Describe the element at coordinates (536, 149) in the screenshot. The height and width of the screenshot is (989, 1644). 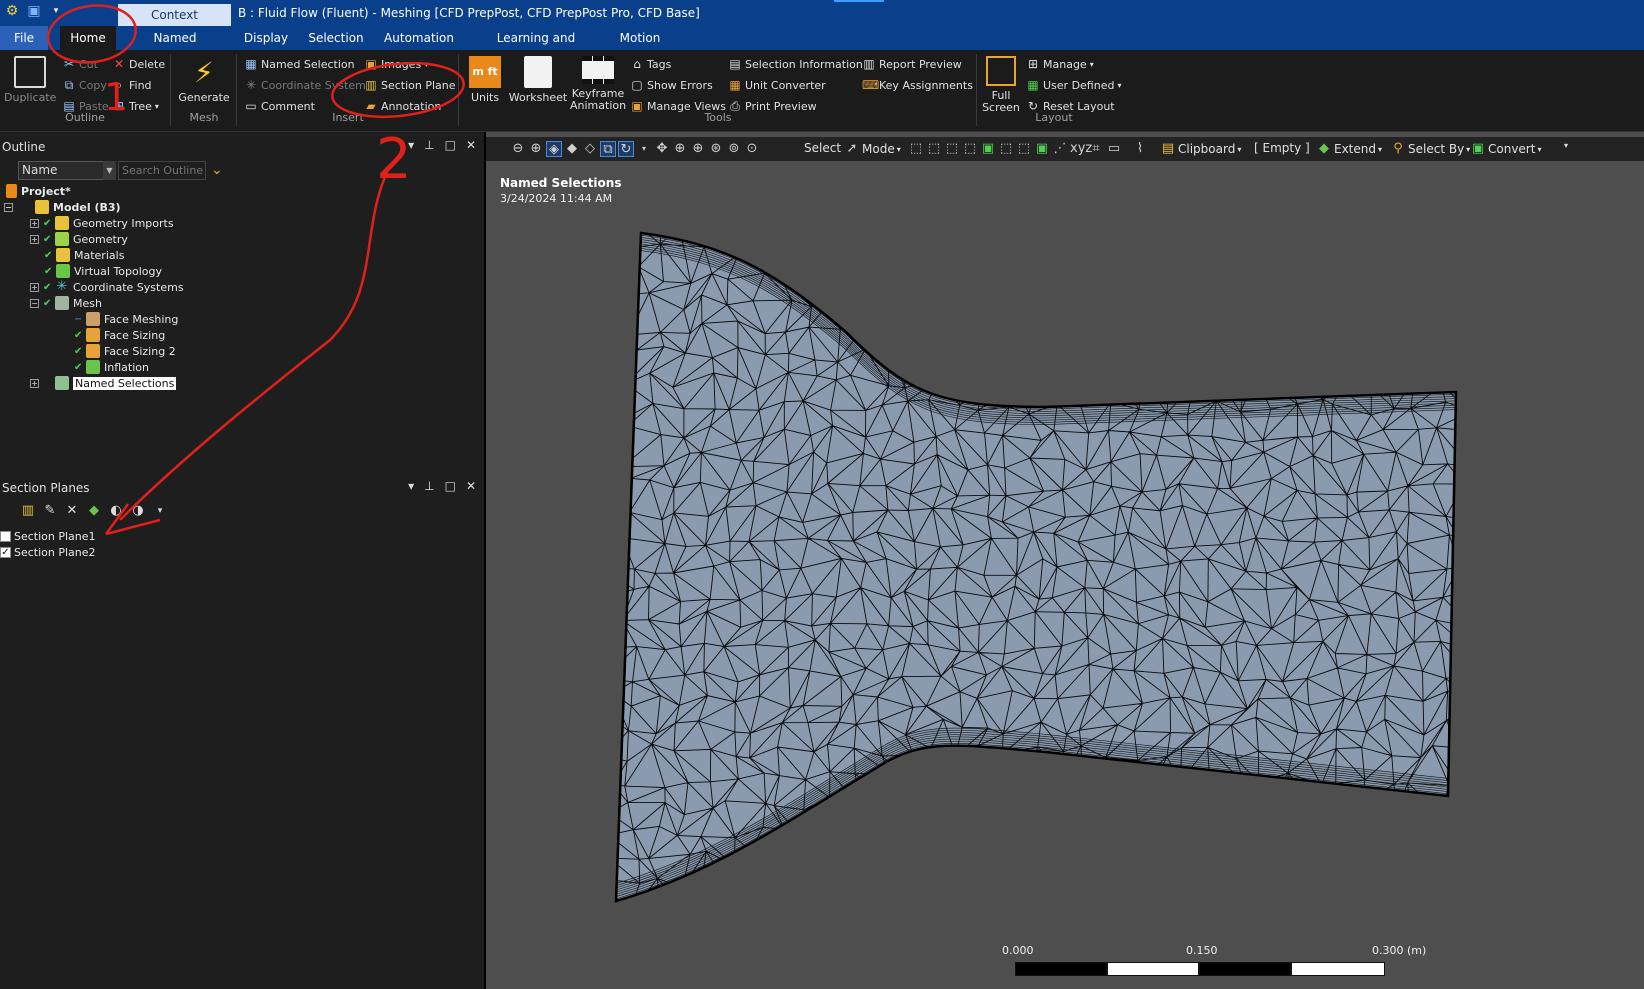
I see `zoom-in-icon: ⊕` at that location.